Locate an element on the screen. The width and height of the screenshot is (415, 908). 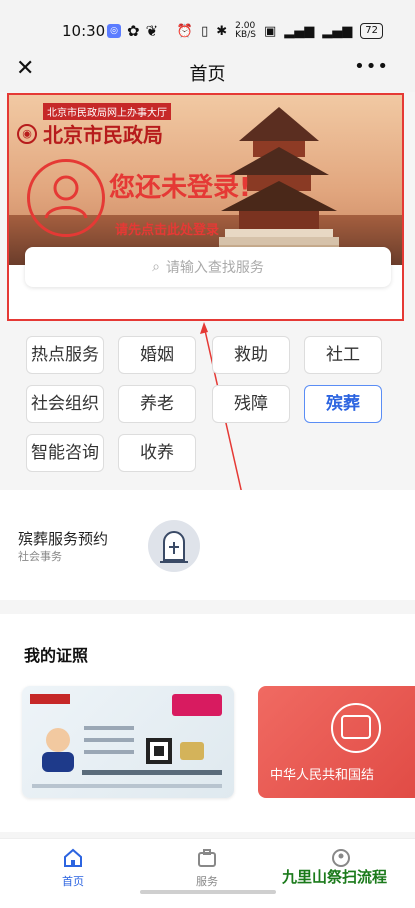
login-subtitle: 请先点击此处登录 is located at coordinates (167, 228).